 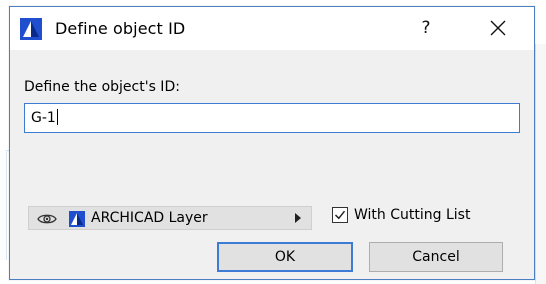 What do you see at coordinates (540, 164) in the screenshot?
I see `background-window-edge-right` at bounding box center [540, 164].